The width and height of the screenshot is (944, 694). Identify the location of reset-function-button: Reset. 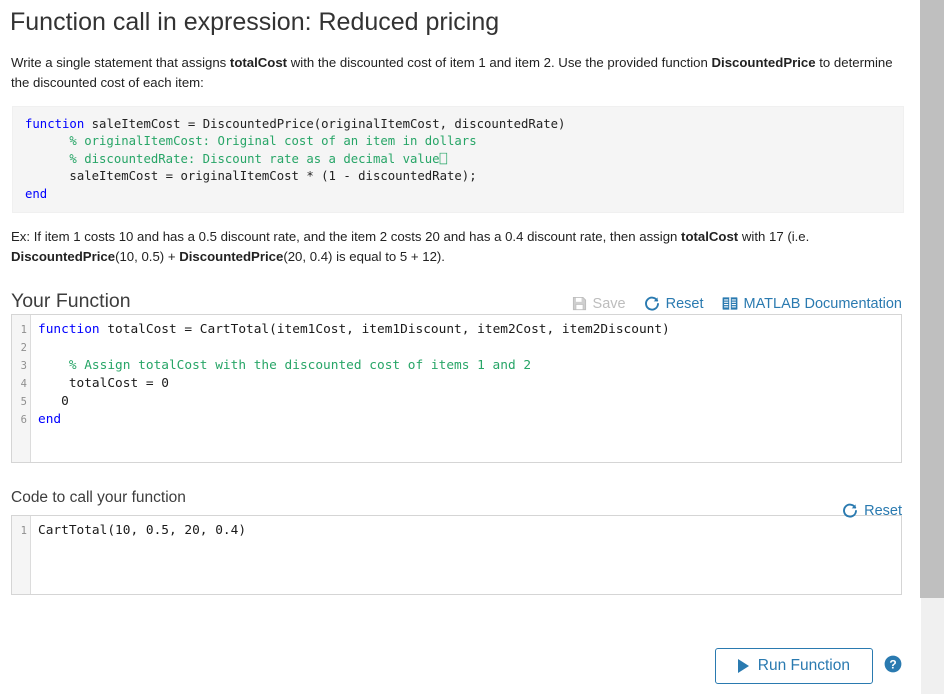
(674, 304).